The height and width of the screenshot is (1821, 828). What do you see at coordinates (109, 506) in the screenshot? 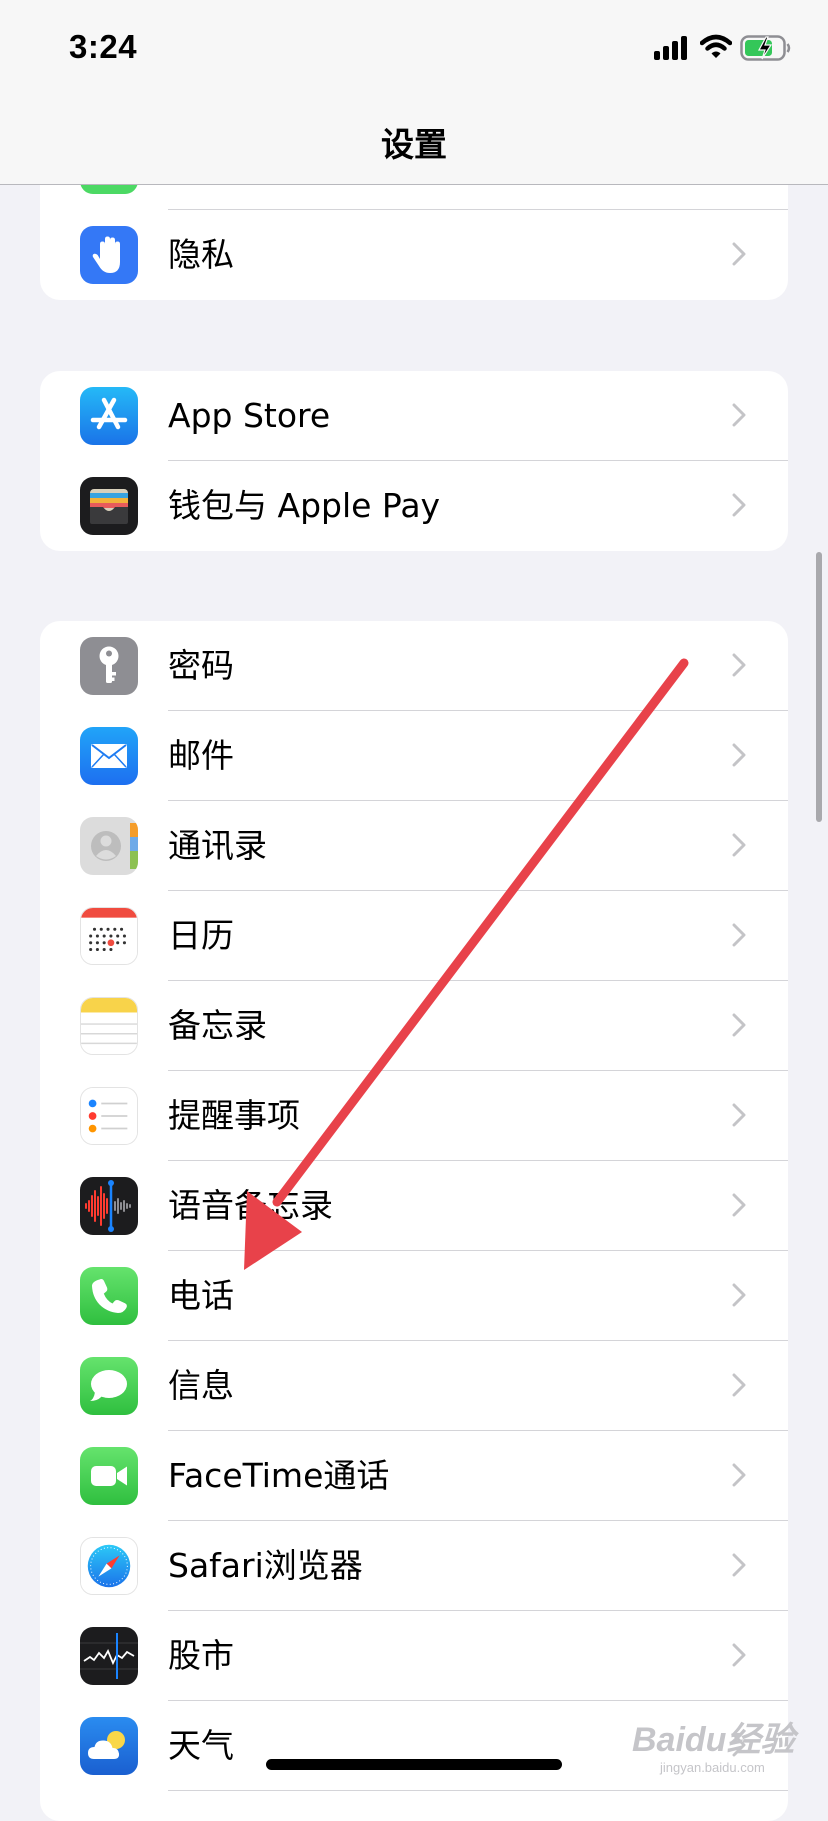
I see `wallet-icon` at bounding box center [109, 506].